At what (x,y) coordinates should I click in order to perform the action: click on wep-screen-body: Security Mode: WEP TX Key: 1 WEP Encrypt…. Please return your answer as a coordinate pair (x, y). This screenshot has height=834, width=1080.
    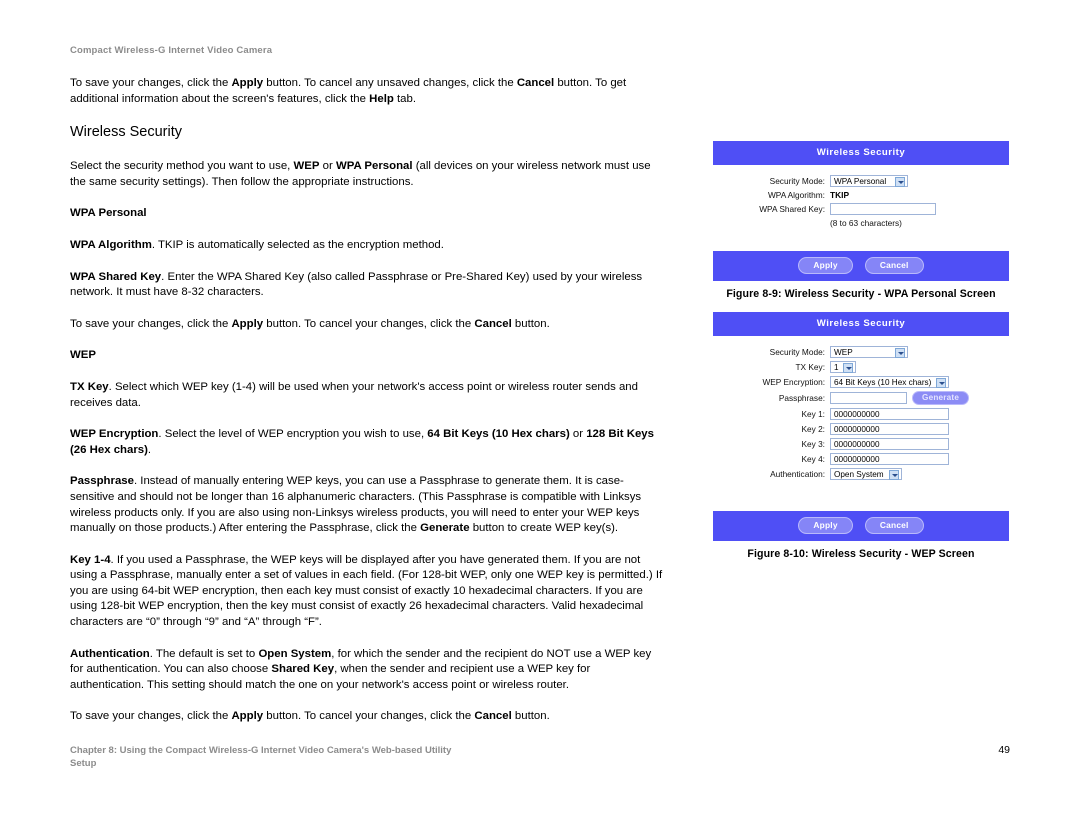
    Looking at the image, I should click on (861, 423).